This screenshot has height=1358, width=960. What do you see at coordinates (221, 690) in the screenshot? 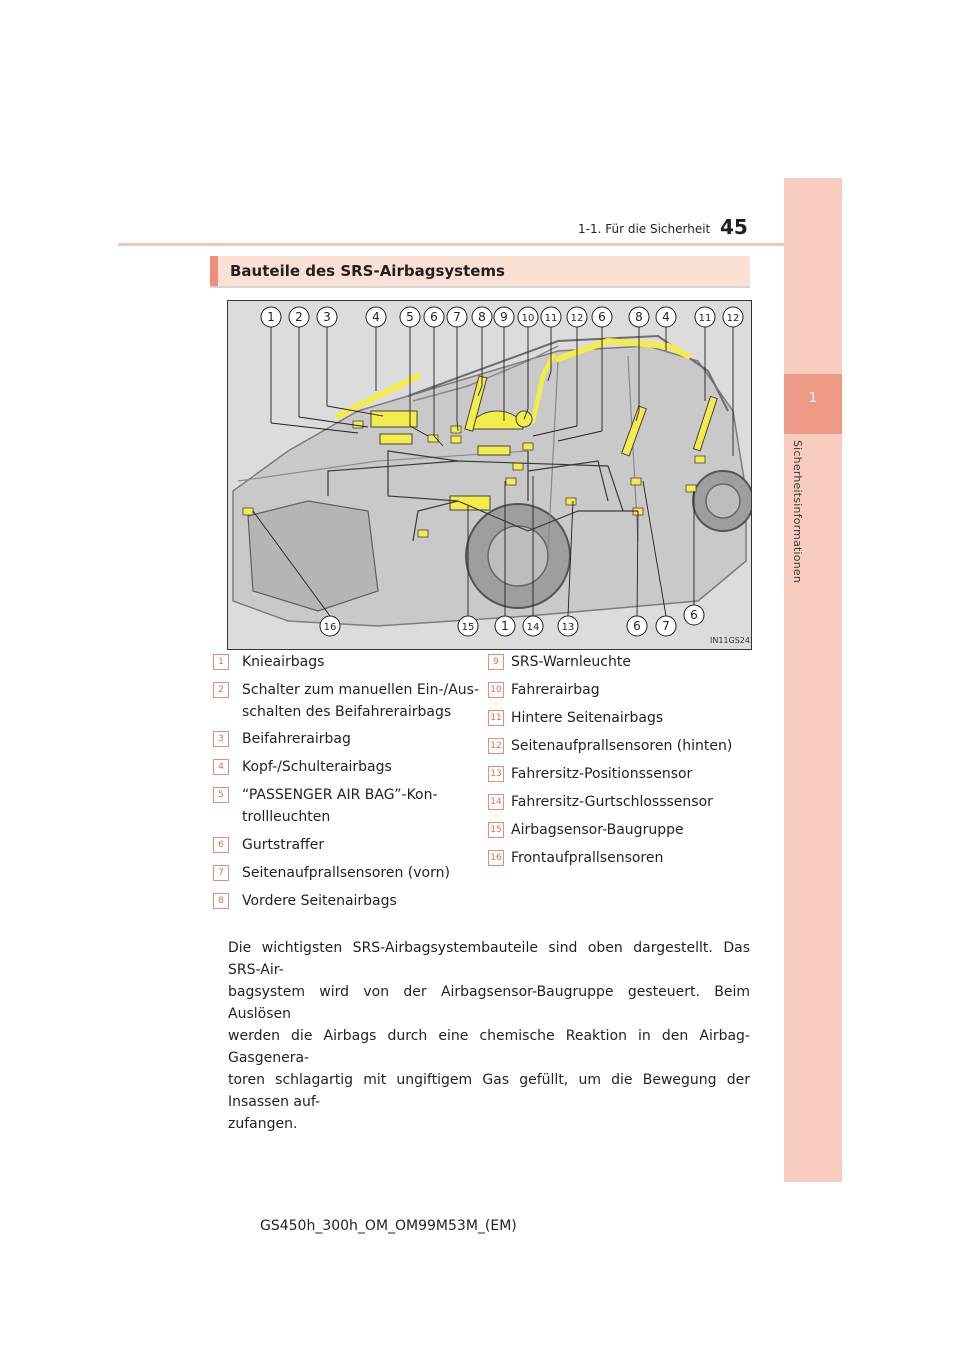
I see `legend-number-badge: 2` at bounding box center [221, 690].